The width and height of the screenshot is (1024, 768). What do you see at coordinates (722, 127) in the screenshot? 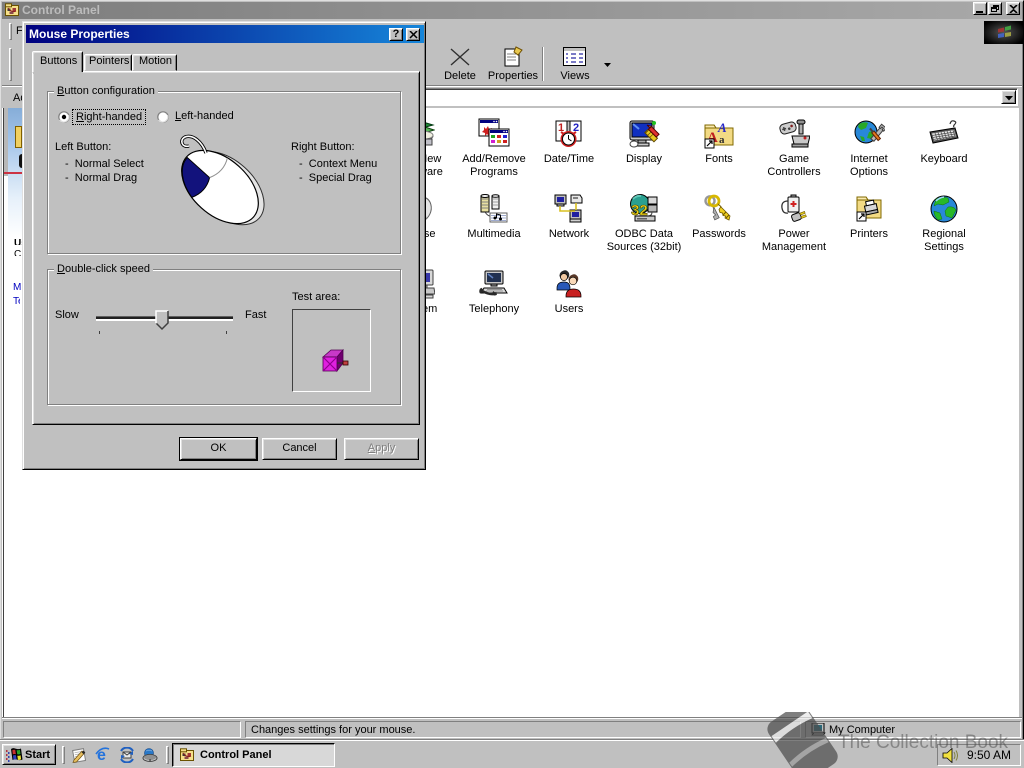
I see `svg-text: A` at bounding box center [722, 127].